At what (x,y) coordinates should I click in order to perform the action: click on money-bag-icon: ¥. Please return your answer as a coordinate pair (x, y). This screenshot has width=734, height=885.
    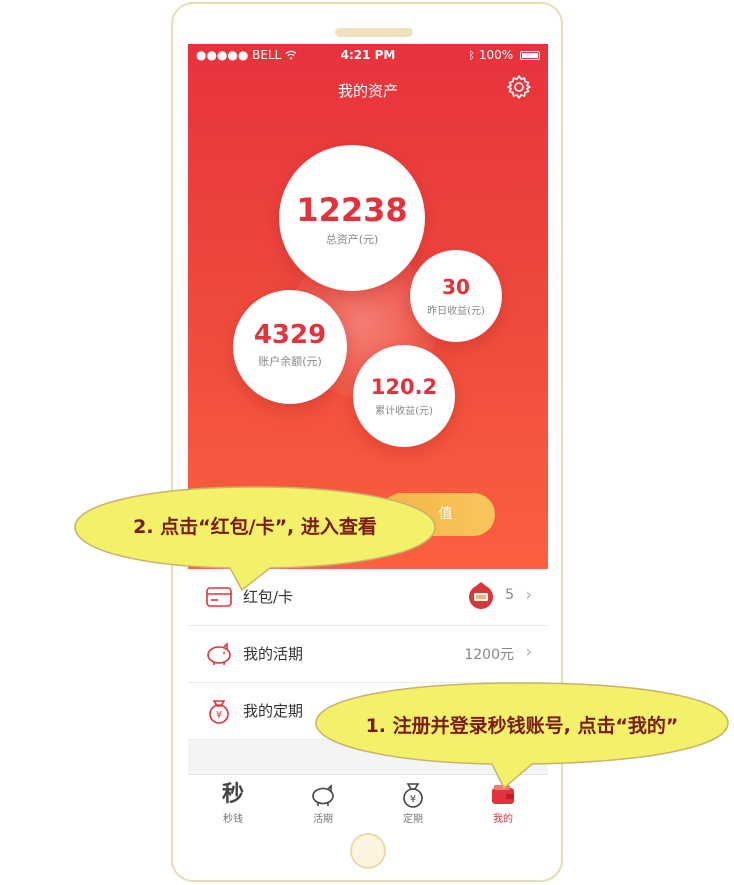
    Looking at the image, I should click on (219, 712).